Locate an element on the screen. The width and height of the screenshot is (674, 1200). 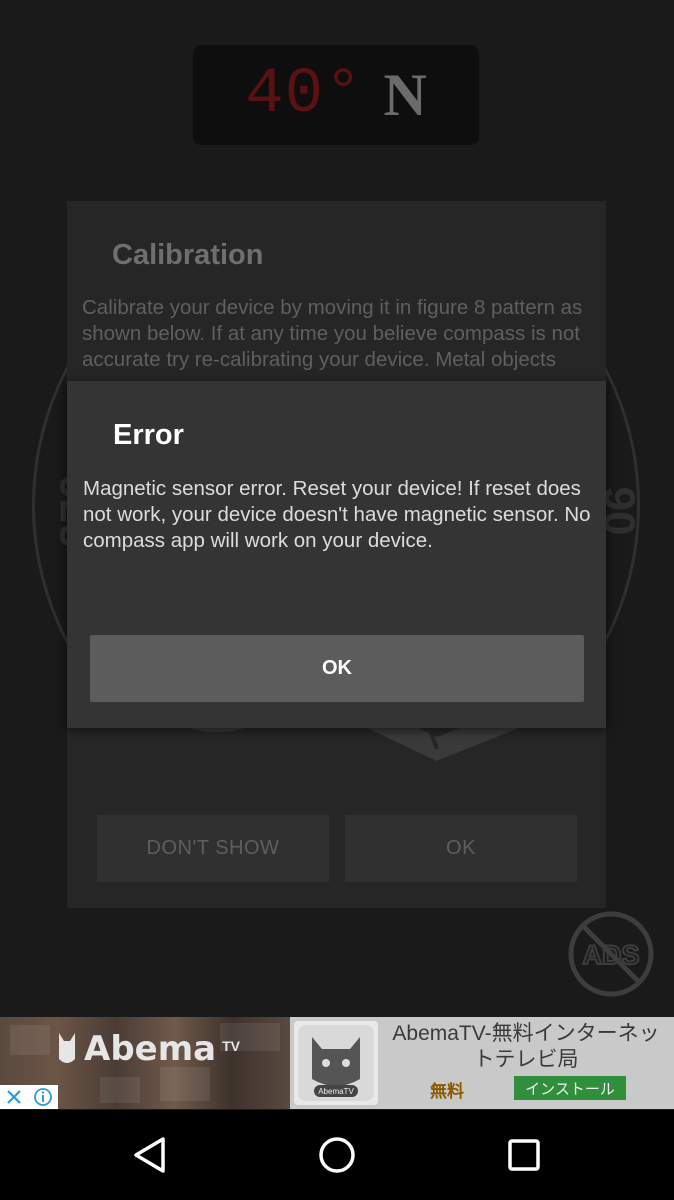
ad-app-icon-label: AbemaTV is located at coordinates (336, 1091).